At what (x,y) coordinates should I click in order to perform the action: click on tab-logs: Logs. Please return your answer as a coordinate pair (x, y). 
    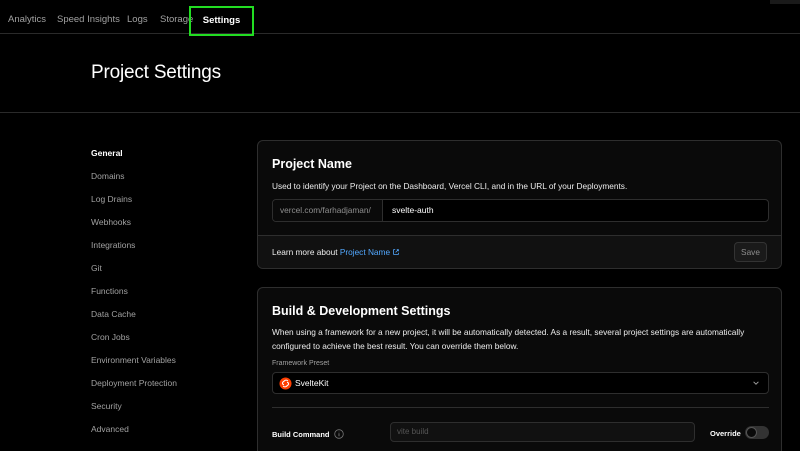
    Looking at the image, I should click on (137, 17).